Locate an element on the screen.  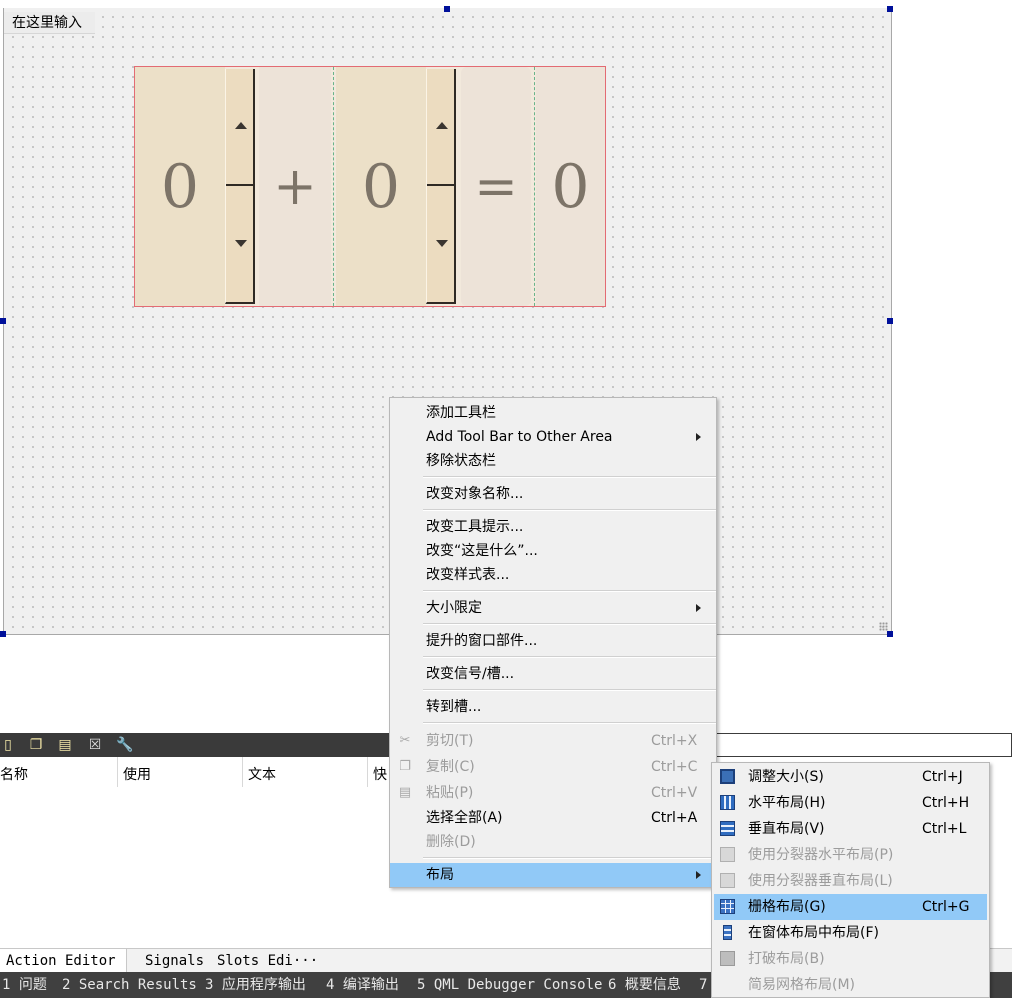
status-issues: 1 问题 is located at coordinates (24, 985).